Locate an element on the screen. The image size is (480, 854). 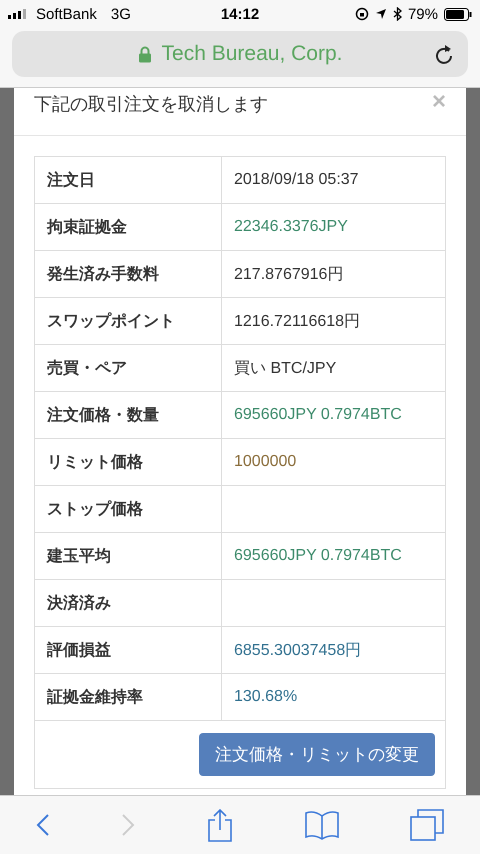
field-label: 売買・ペア is located at coordinates (128, 368).